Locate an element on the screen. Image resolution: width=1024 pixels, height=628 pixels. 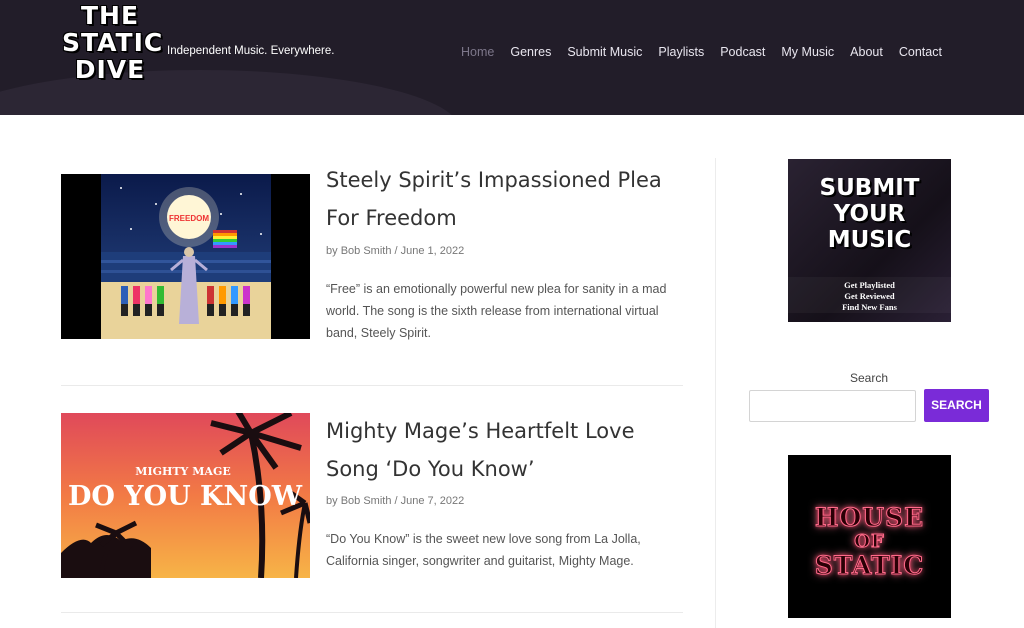
submit-banner-line: YOUR is located at coordinates (869, 214).